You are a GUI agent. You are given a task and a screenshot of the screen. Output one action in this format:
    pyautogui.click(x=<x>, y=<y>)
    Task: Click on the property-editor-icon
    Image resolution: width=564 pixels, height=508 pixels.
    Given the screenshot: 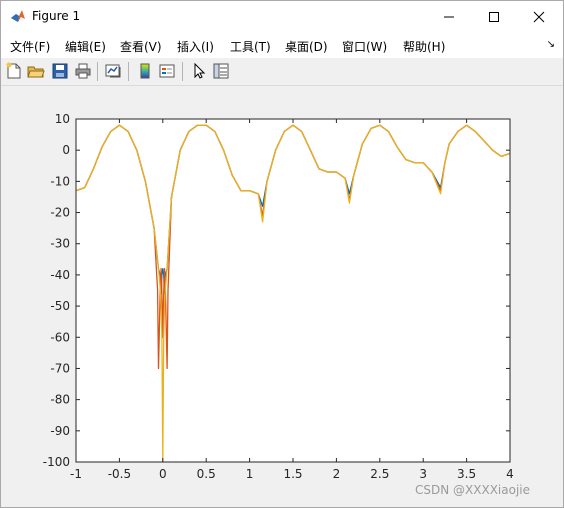 What is the action you would take?
    pyautogui.click(x=221, y=71)
    